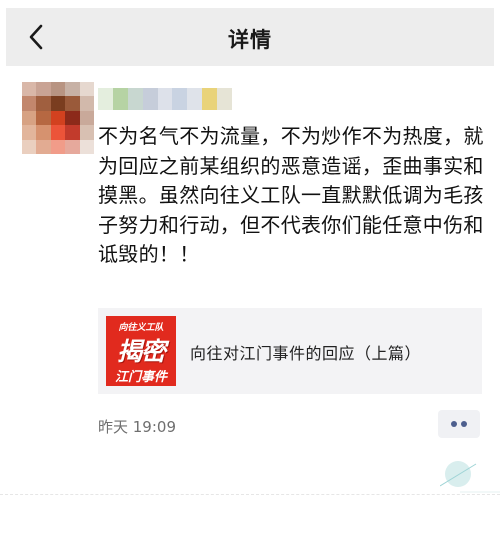 This screenshot has height=535, width=500. Describe the element at coordinates (165, 99) in the screenshot. I see `nickname-blurred` at that location.